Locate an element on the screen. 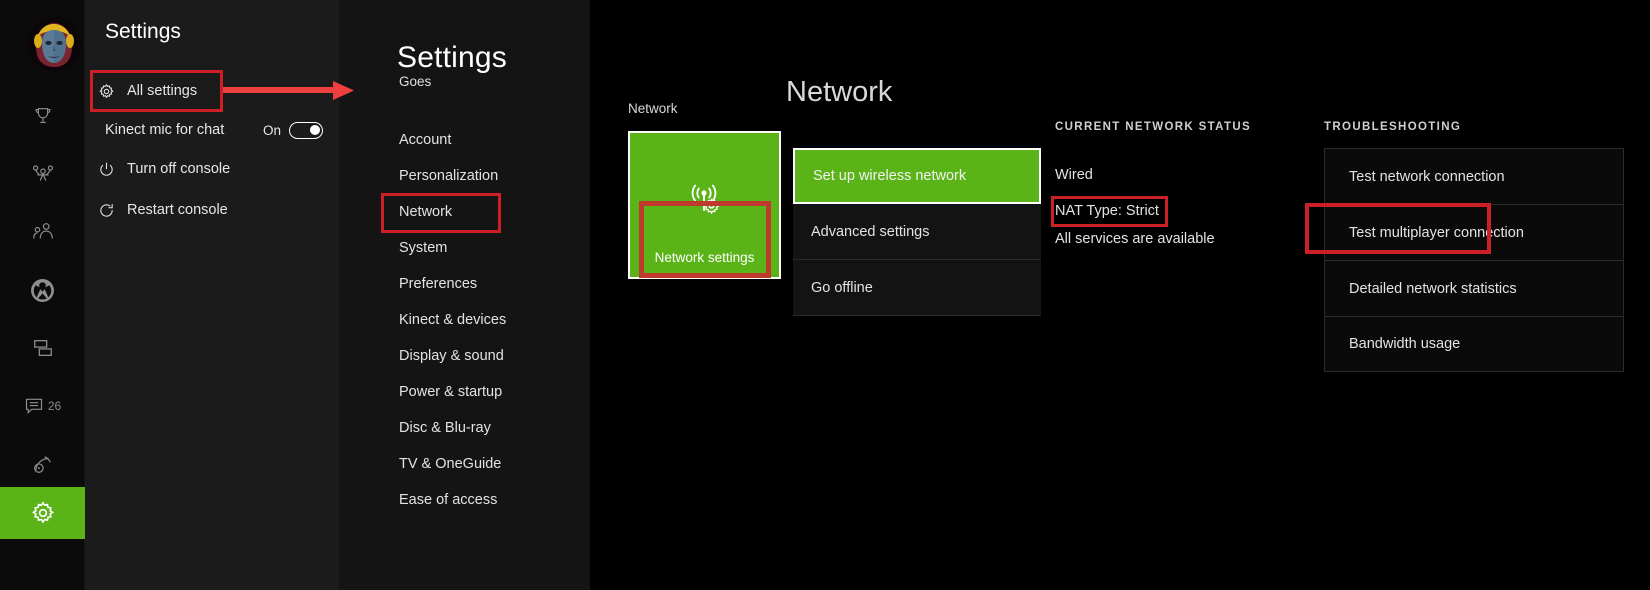 This screenshot has width=1650, height=590. menu-item-label: Personalization is located at coordinates (449, 176).